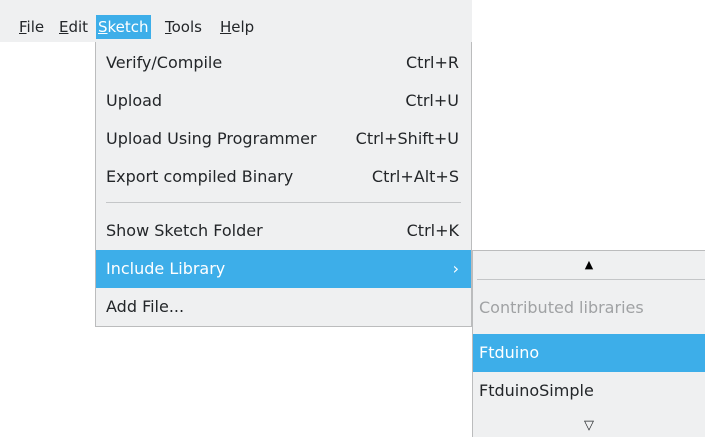 This screenshot has width=705, height=437. Describe the element at coordinates (283, 63) in the screenshot. I see `menu-item-verify-compile: Verify/Compile Ctrl+R` at that location.